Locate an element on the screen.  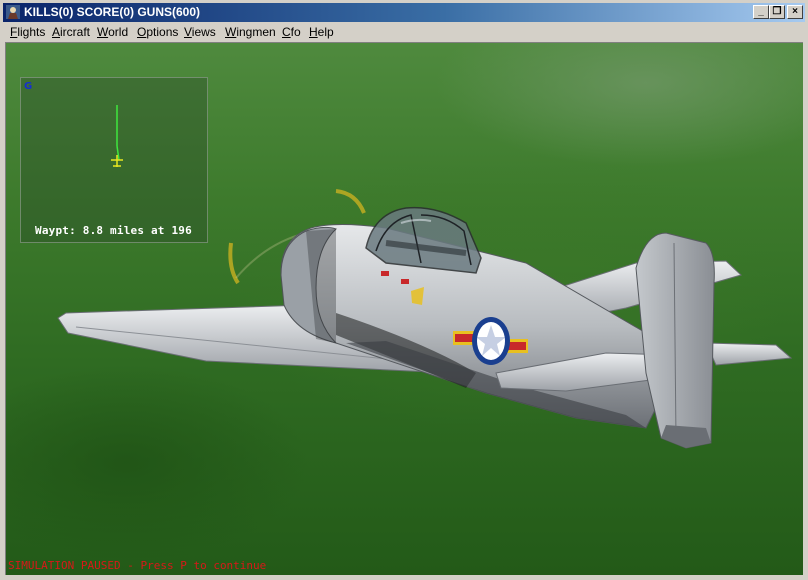
continue-hint: Press P to continue is located at coordinates (203, 565).